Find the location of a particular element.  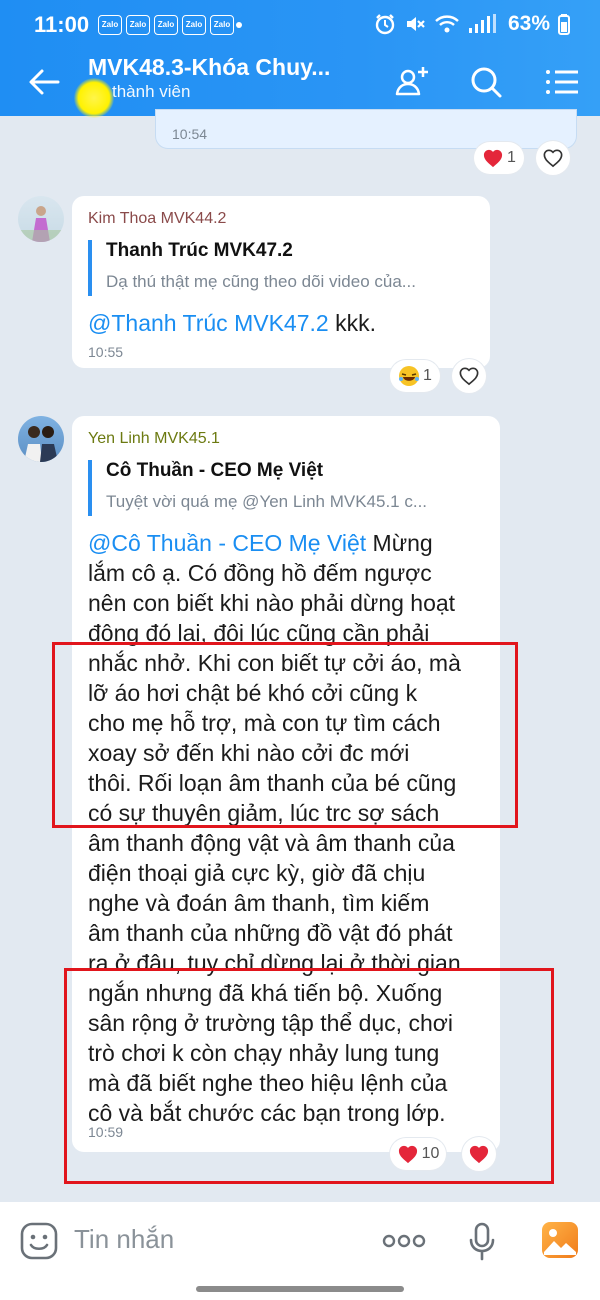

highlight-marker is located at coordinates (94, 98).